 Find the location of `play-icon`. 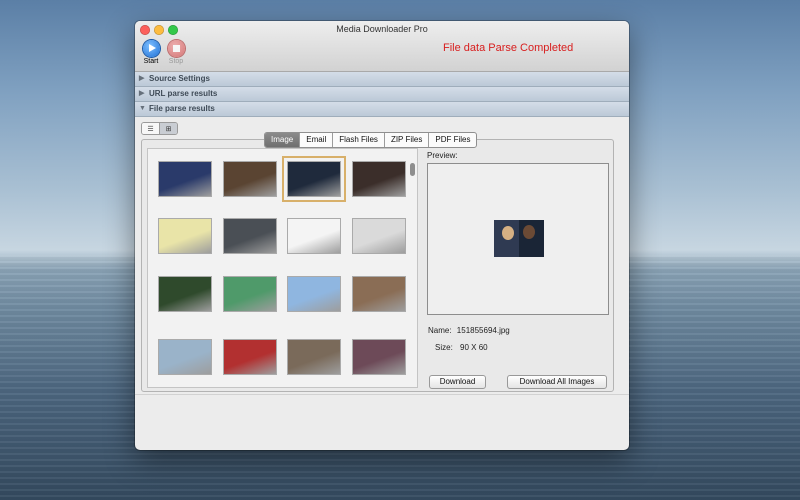

play-icon is located at coordinates (151, 48).